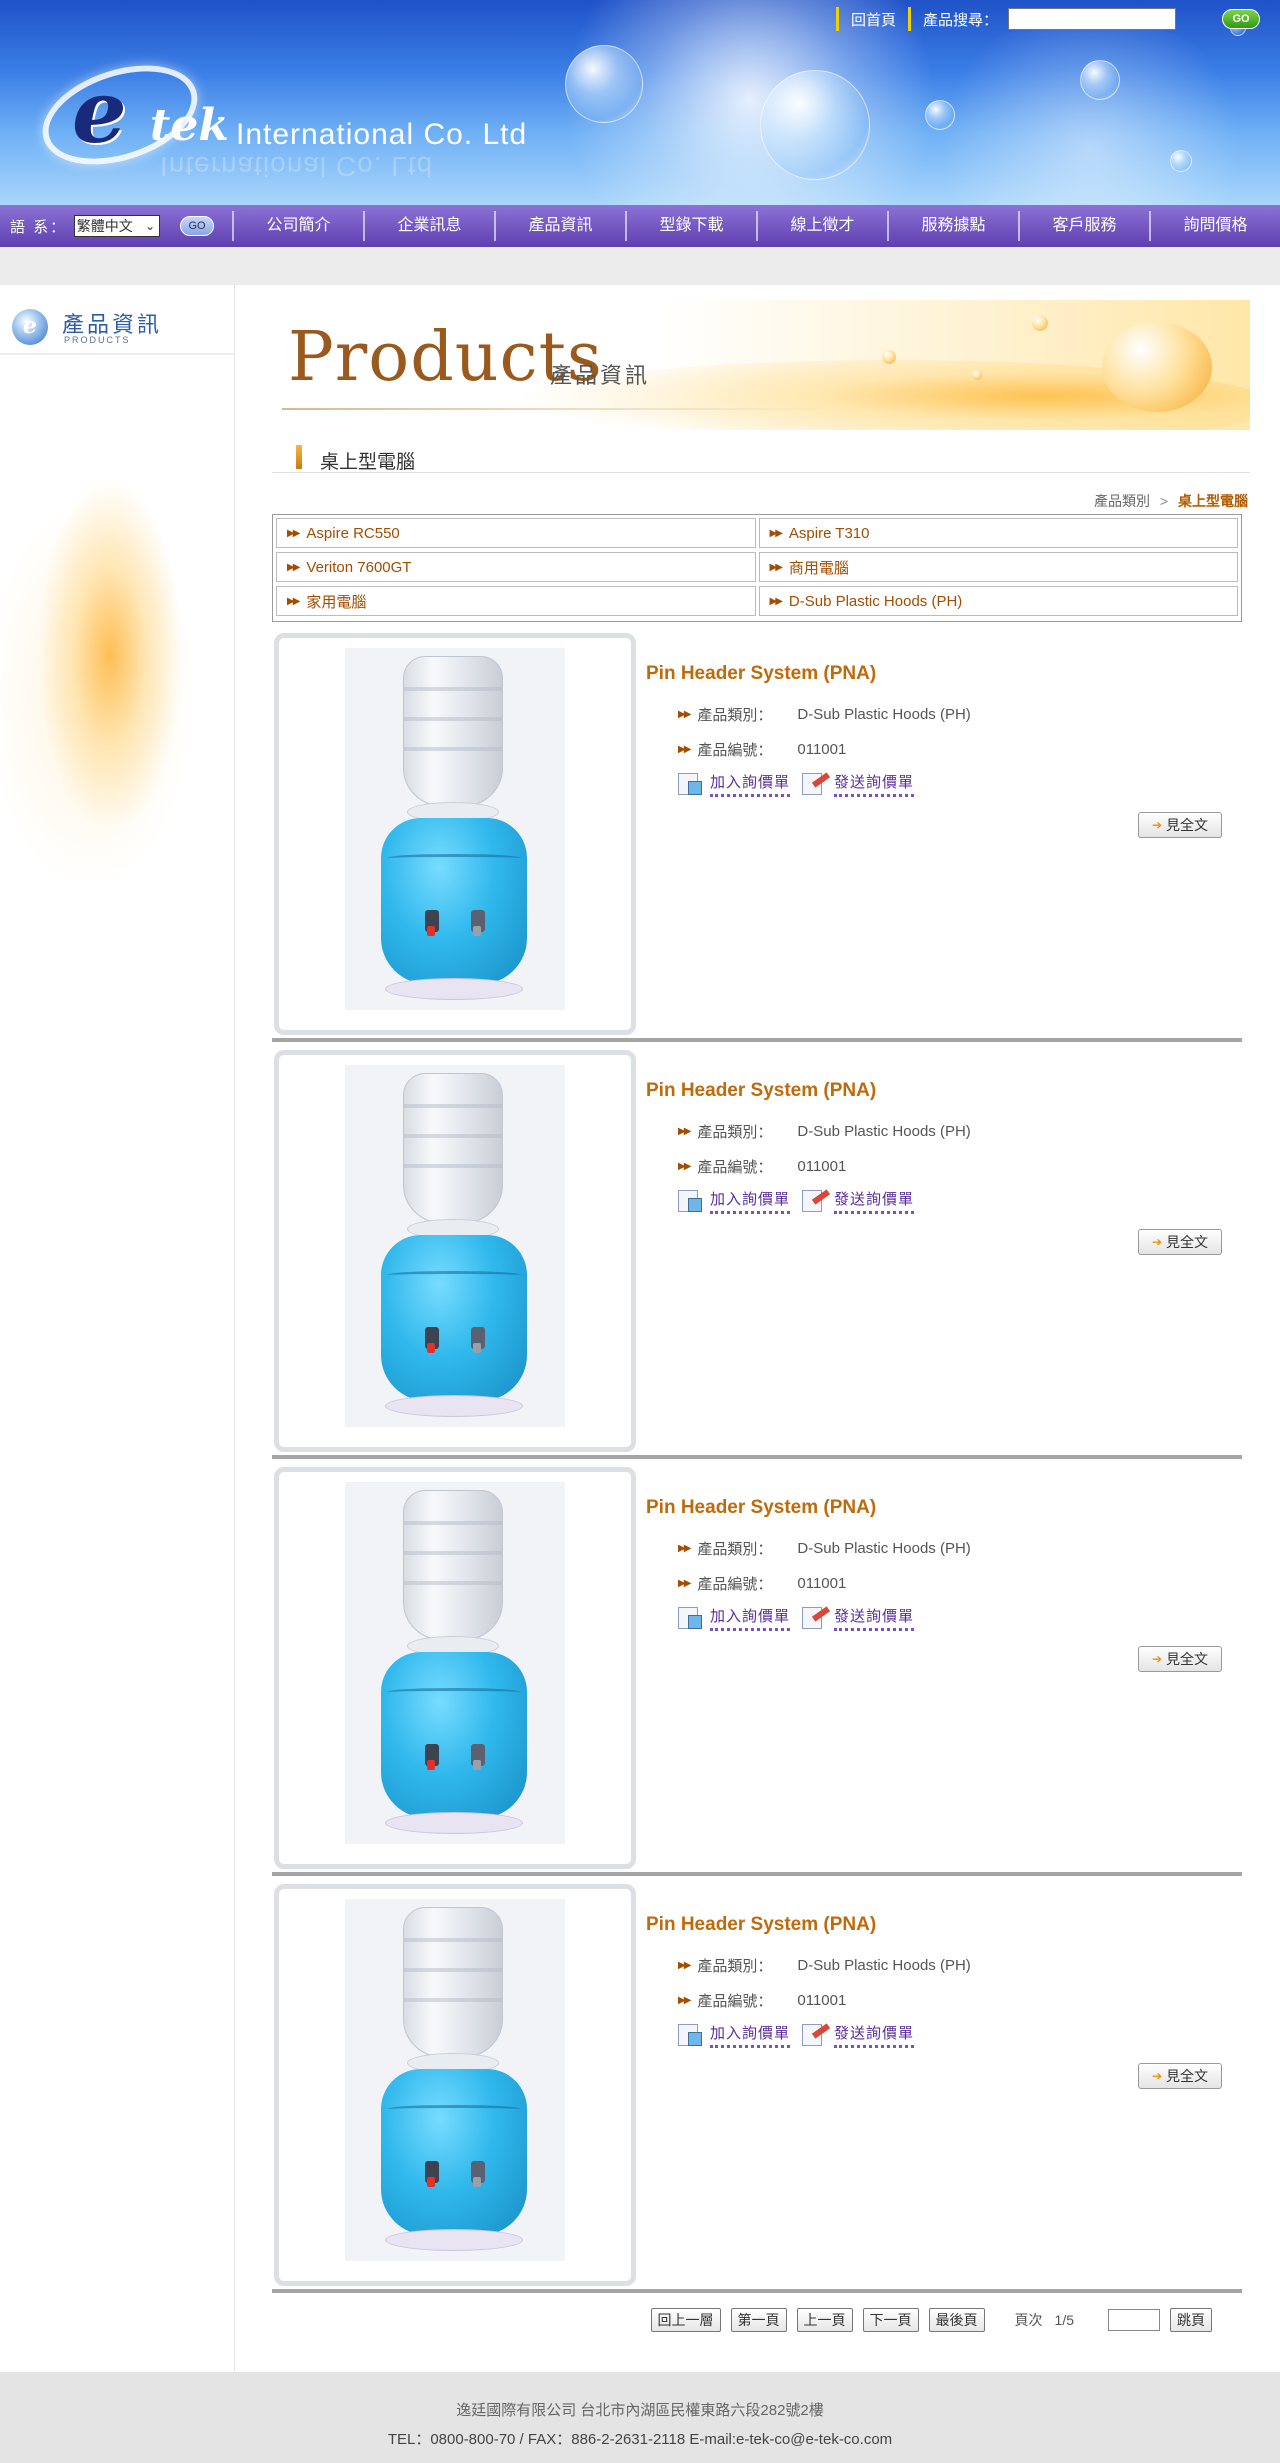 The height and width of the screenshot is (2463, 1280). Describe the element at coordinates (873, 19) in the screenshot. I see `home-link: 回首頁` at that location.